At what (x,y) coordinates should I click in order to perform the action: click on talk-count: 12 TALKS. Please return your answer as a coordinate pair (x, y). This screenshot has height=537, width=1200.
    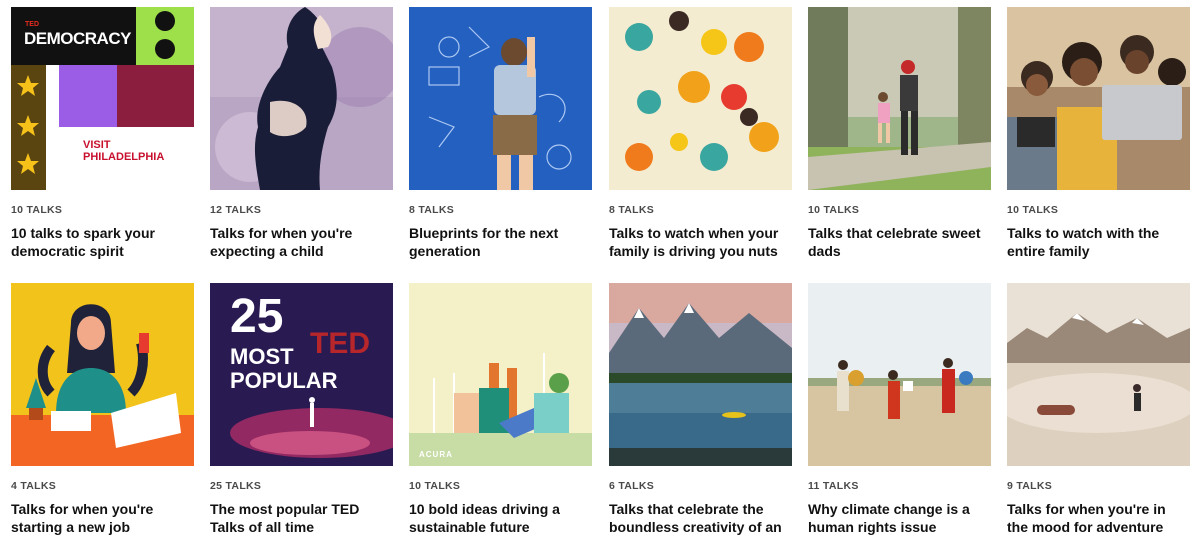
    Looking at the image, I should click on (236, 210).